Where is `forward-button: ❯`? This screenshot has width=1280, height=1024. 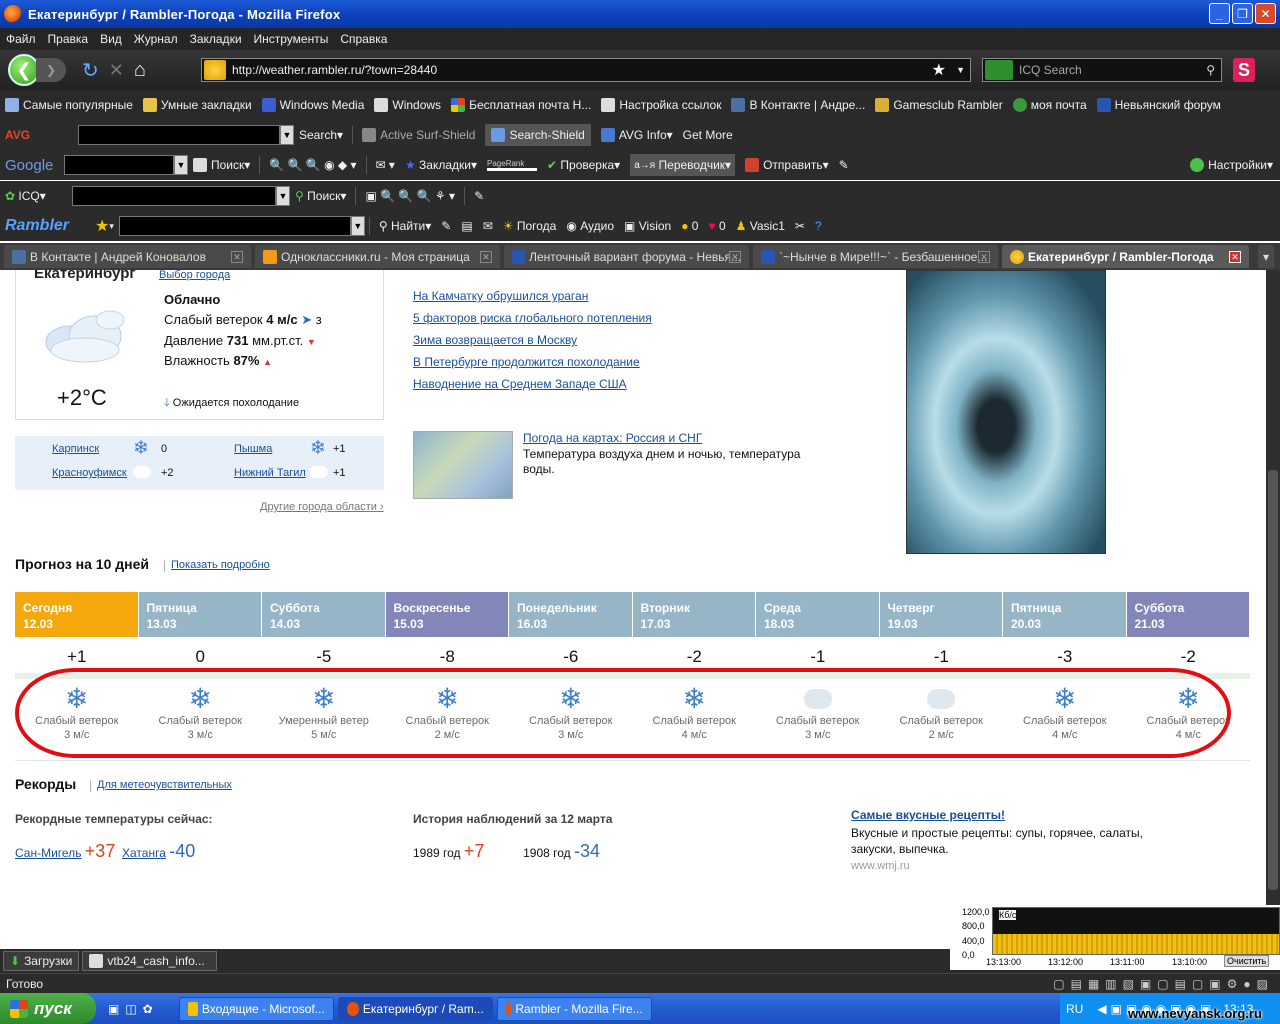
forward-button: ❯ is located at coordinates (51, 70).